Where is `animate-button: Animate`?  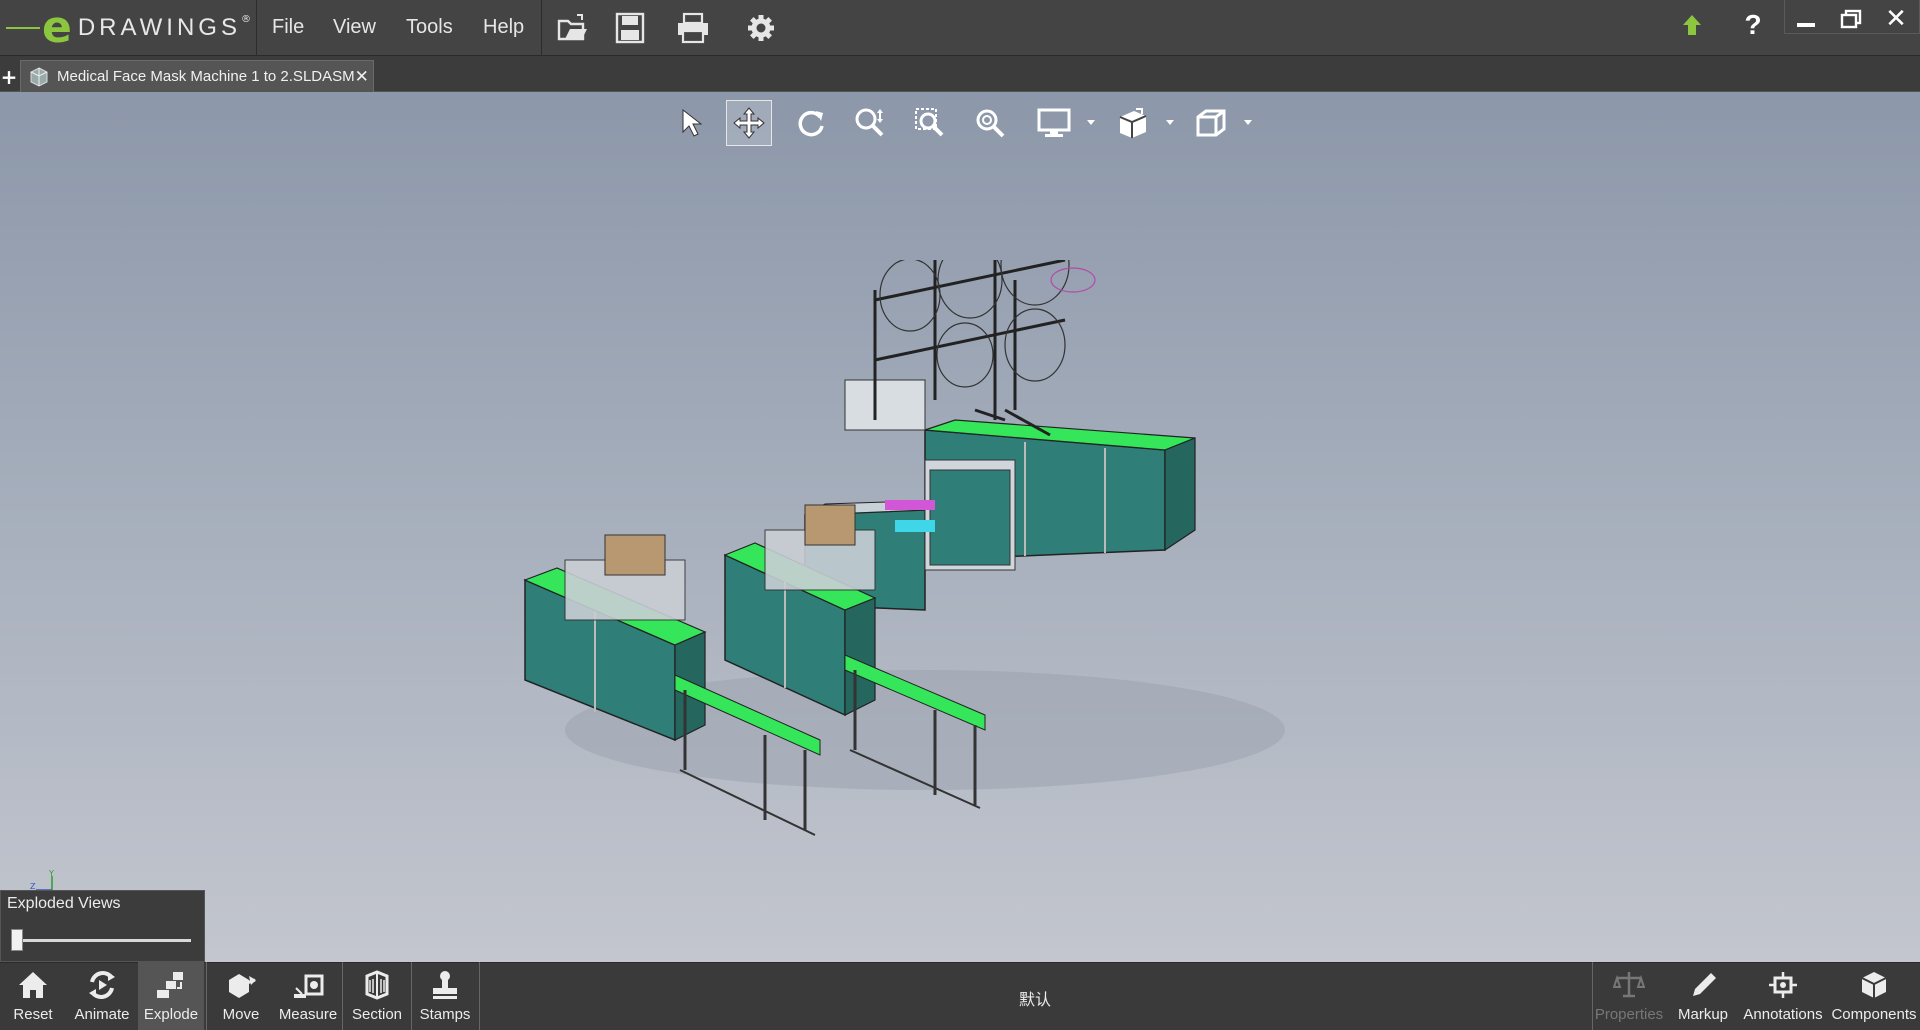
animate-button: Animate is located at coordinates (102, 996).